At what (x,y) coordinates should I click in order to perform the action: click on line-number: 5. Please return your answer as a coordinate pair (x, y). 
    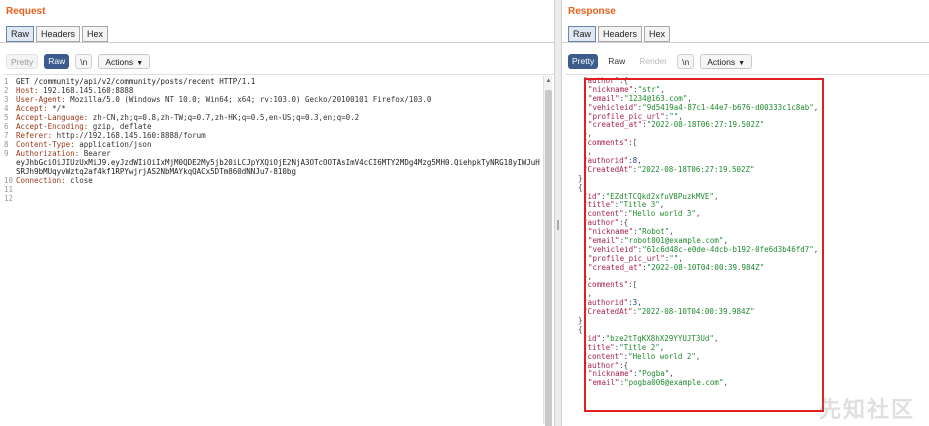
    Looking at the image, I should click on (6, 117).